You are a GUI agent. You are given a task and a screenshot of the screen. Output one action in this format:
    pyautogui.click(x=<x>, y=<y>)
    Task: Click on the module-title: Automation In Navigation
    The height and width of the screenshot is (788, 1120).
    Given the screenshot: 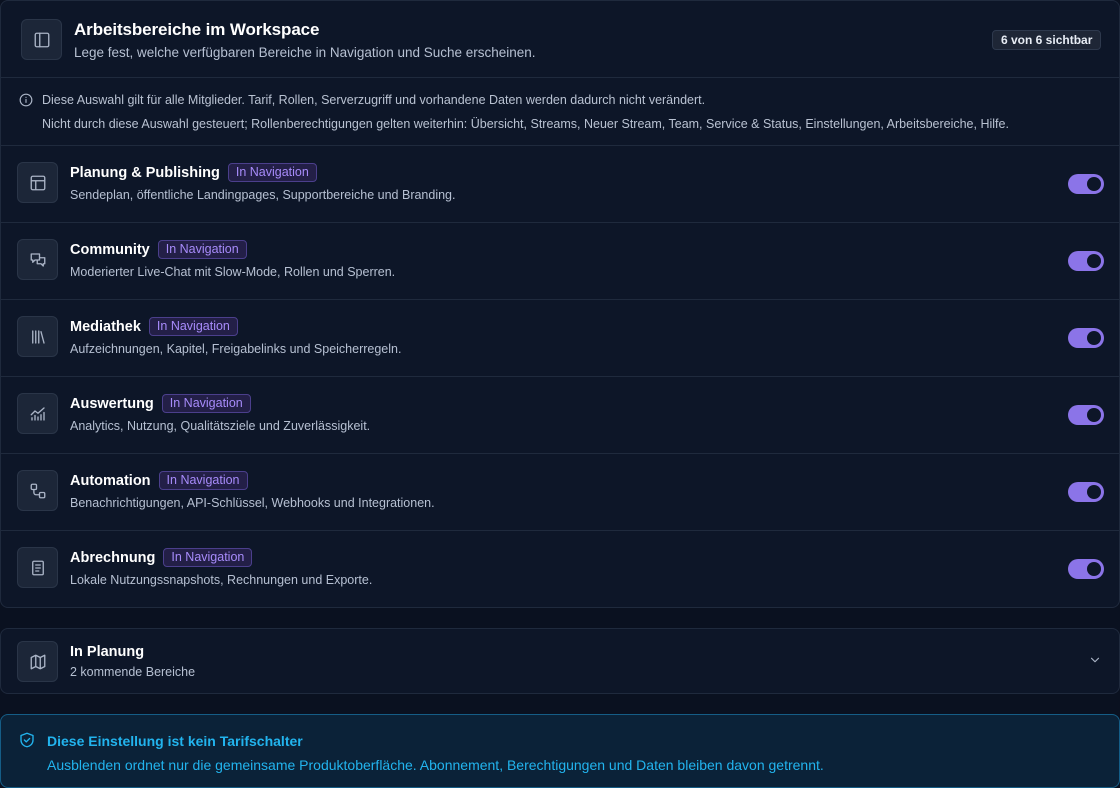 What is the action you would take?
    pyautogui.click(x=159, y=480)
    